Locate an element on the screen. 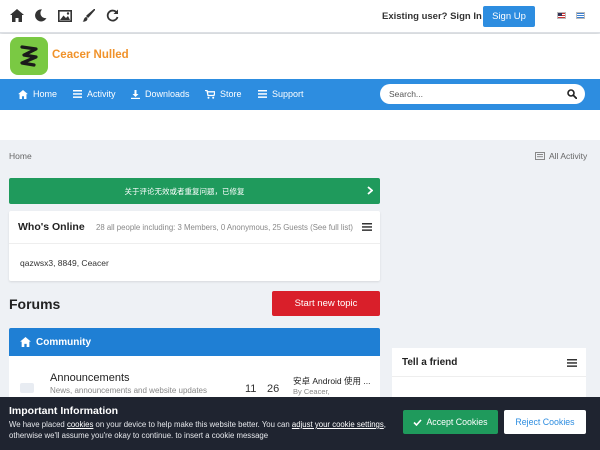  forum-description: News, announcements and website updates is located at coordinates (128, 390).